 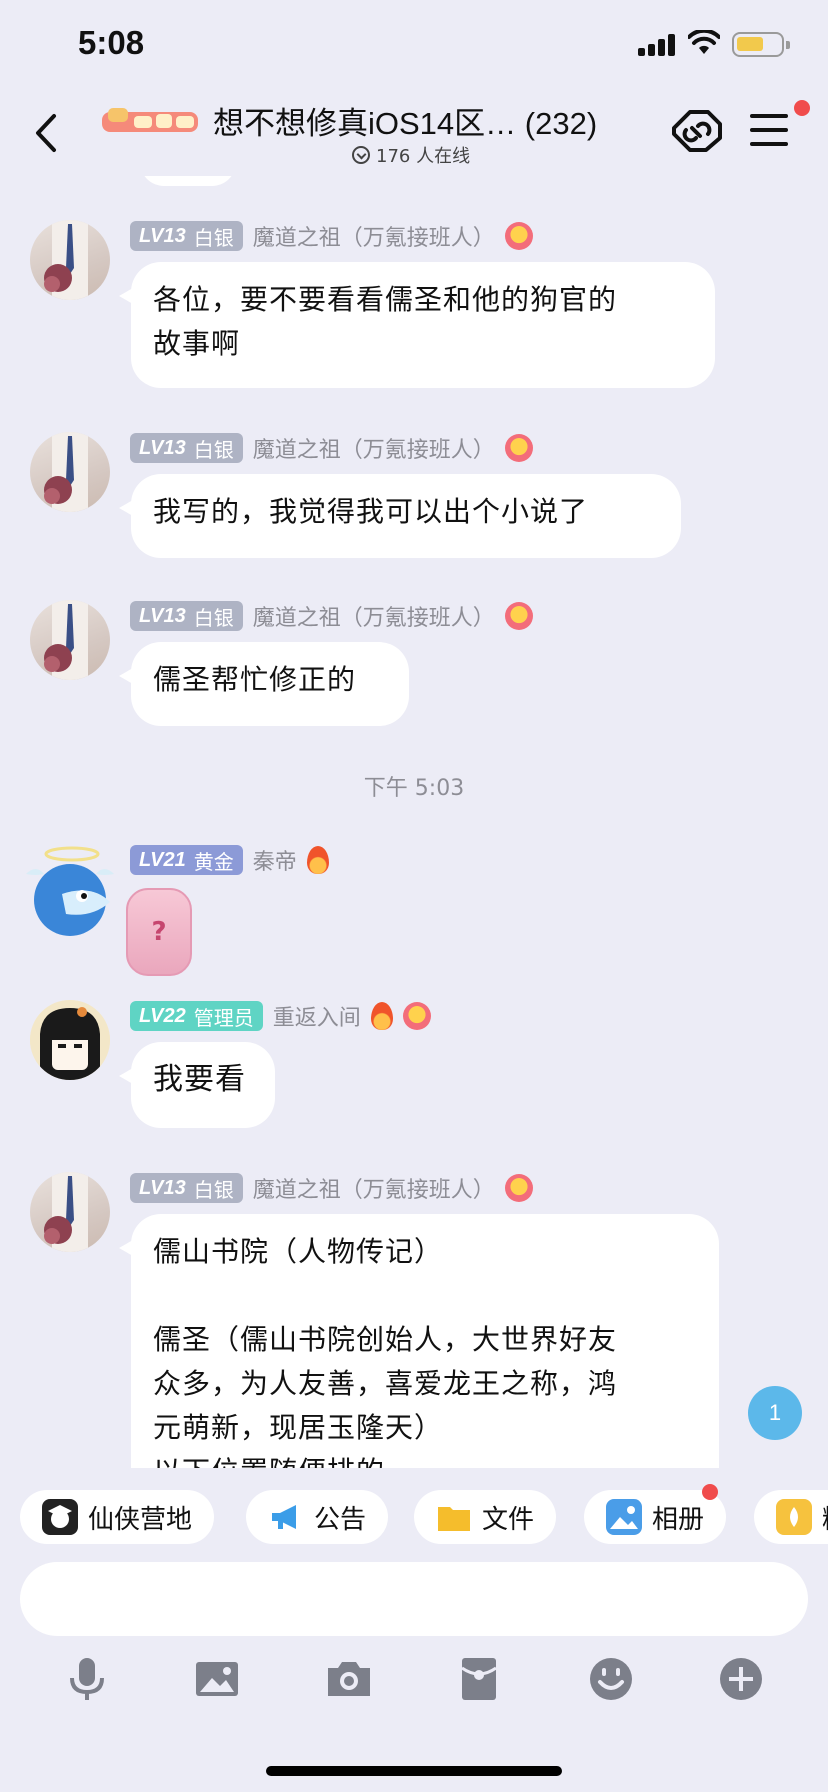 What do you see at coordinates (140, 1519) in the screenshot?
I see `shortcut-label: 仙侠营地` at bounding box center [140, 1519].